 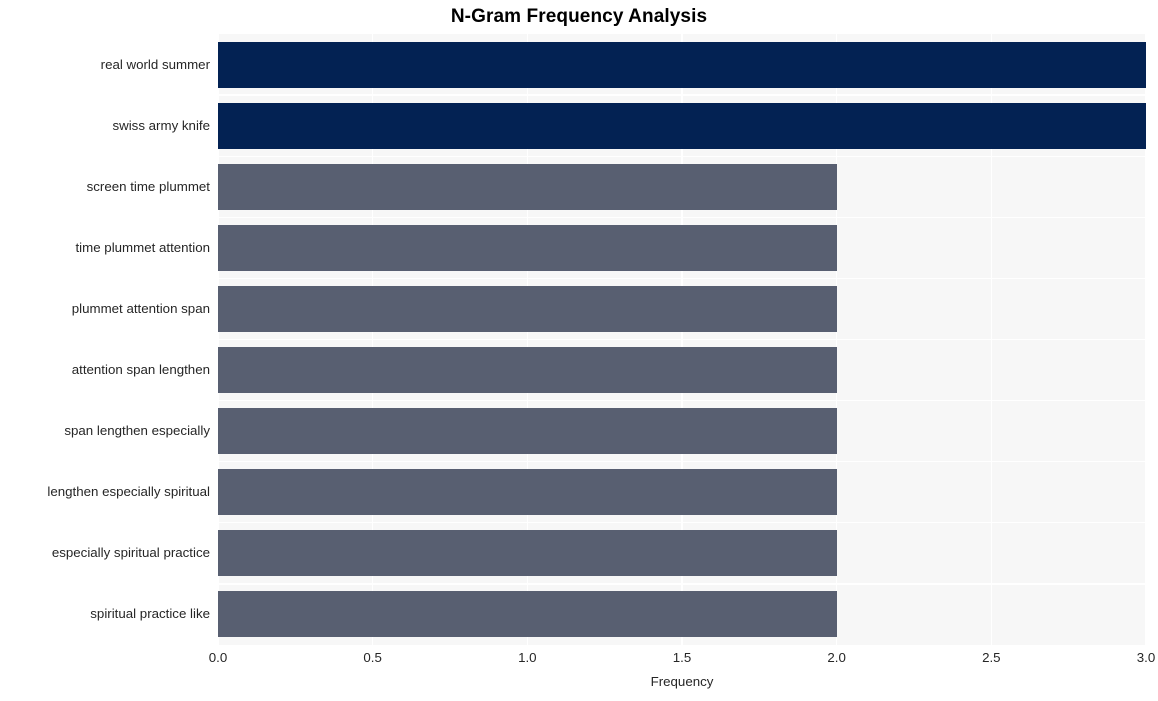 I want to click on y-axis-tick-label: plummet attention span, so click(x=140, y=308).